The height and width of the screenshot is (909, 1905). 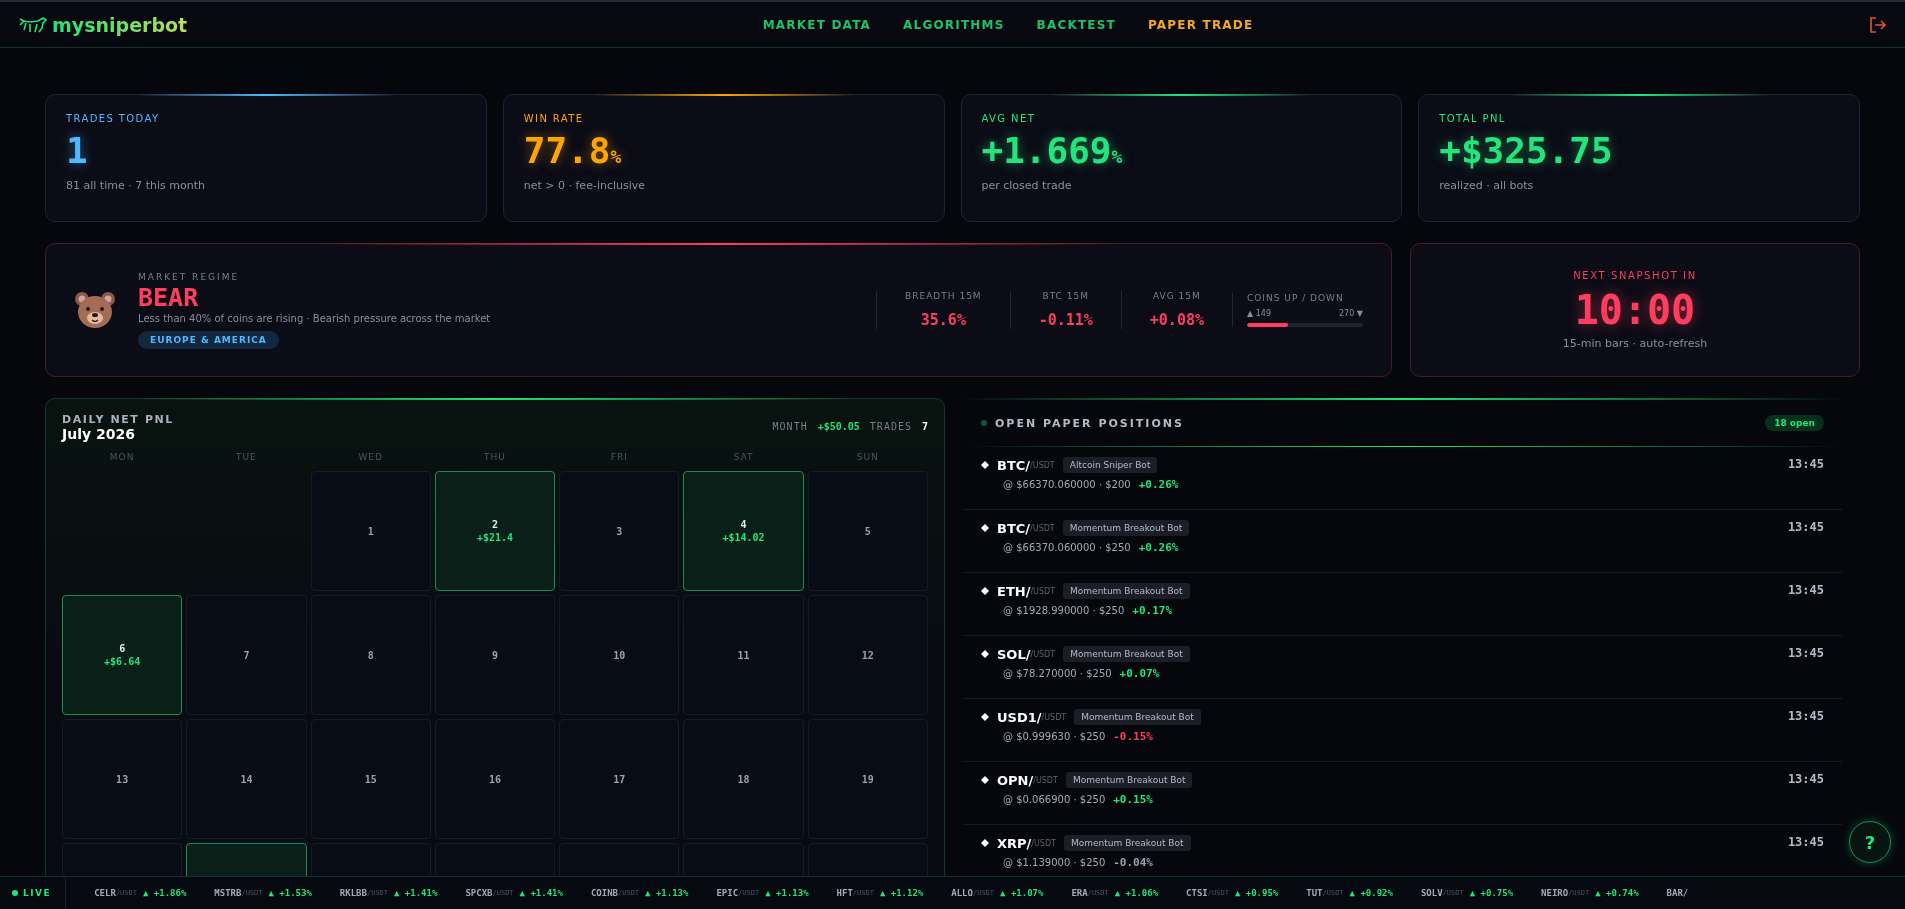 What do you see at coordinates (1057, 673) in the screenshot?
I see `position-detail: @ $78.270000 · $250` at bounding box center [1057, 673].